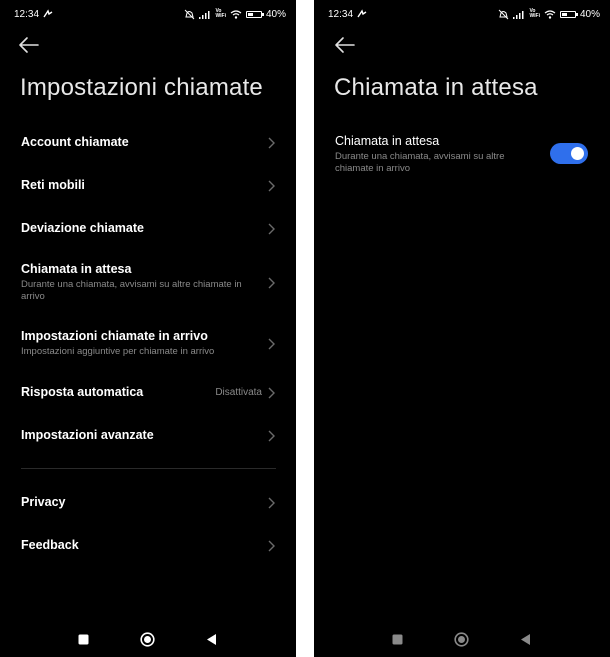  What do you see at coordinates (148, 142) in the screenshot?
I see `settings-item-account-chiamate: Account chiamate` at bounding box center [148, 142].